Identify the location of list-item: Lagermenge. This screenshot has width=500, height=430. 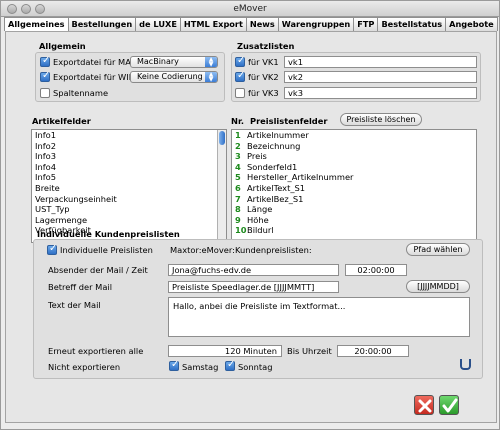
(129, 220).